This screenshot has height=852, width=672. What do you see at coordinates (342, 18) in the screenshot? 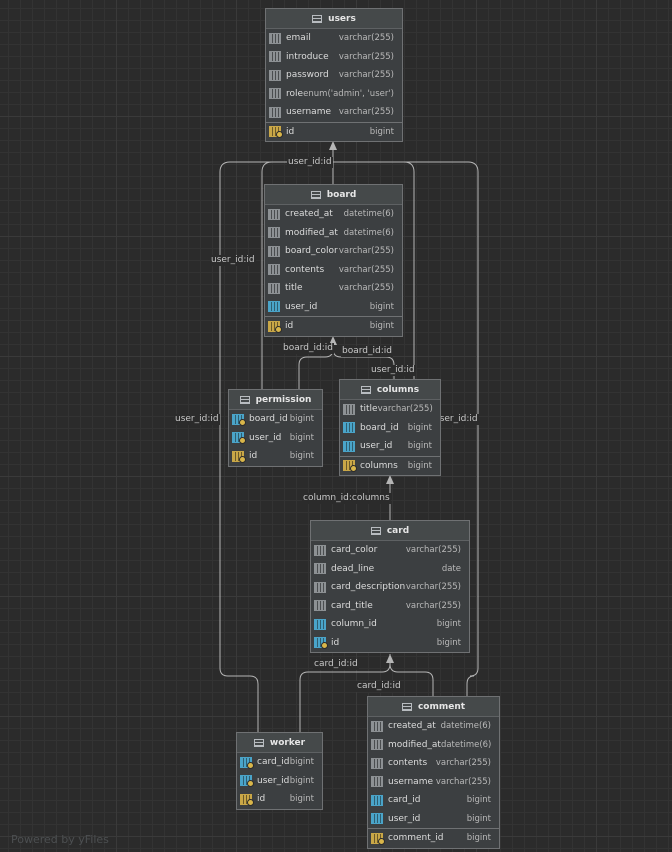
I see `table-title: users` at bounding box center [342, 18].